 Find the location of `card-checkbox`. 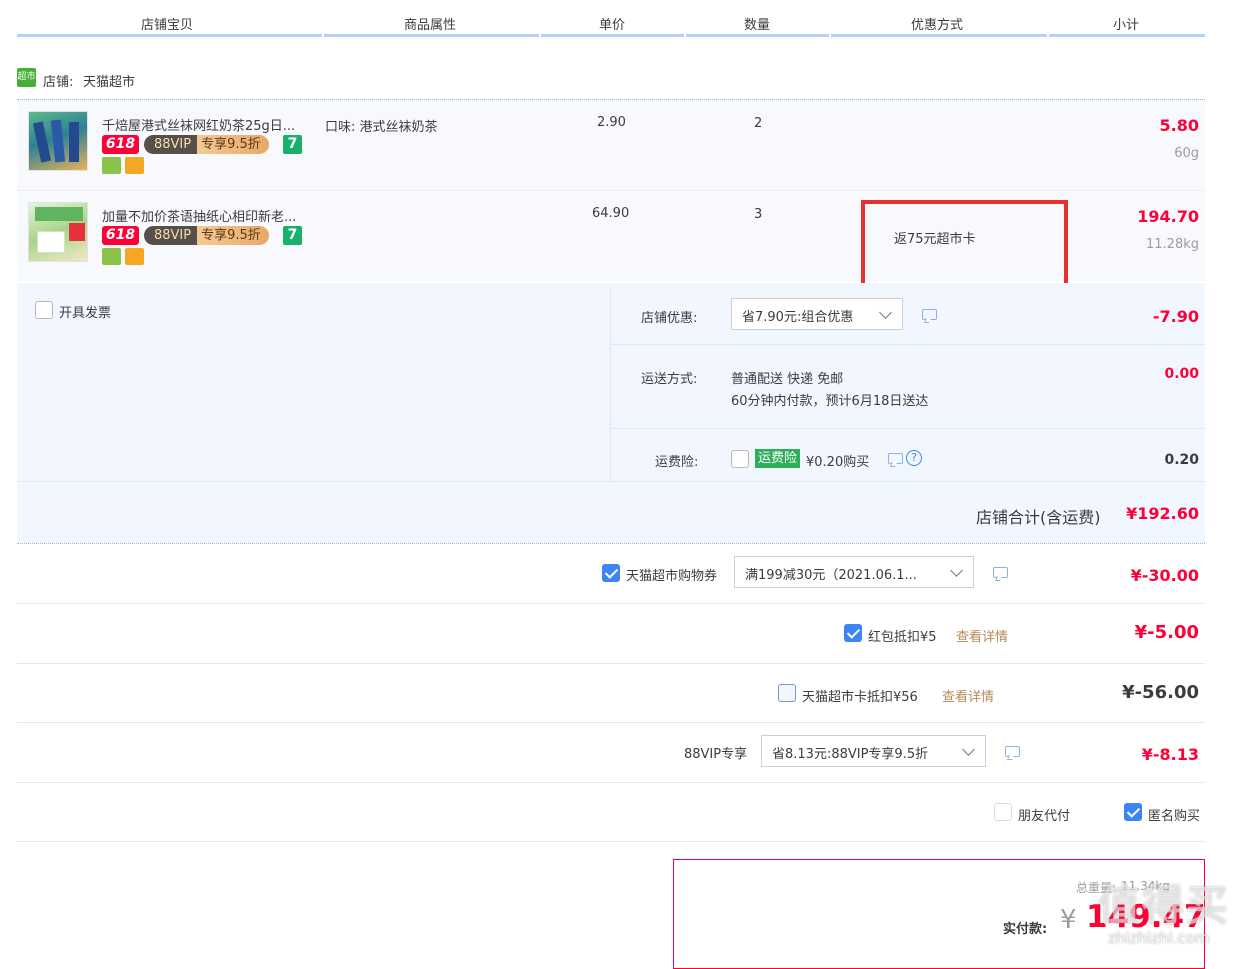

card-checkbox is located at coordinates (787, 693).